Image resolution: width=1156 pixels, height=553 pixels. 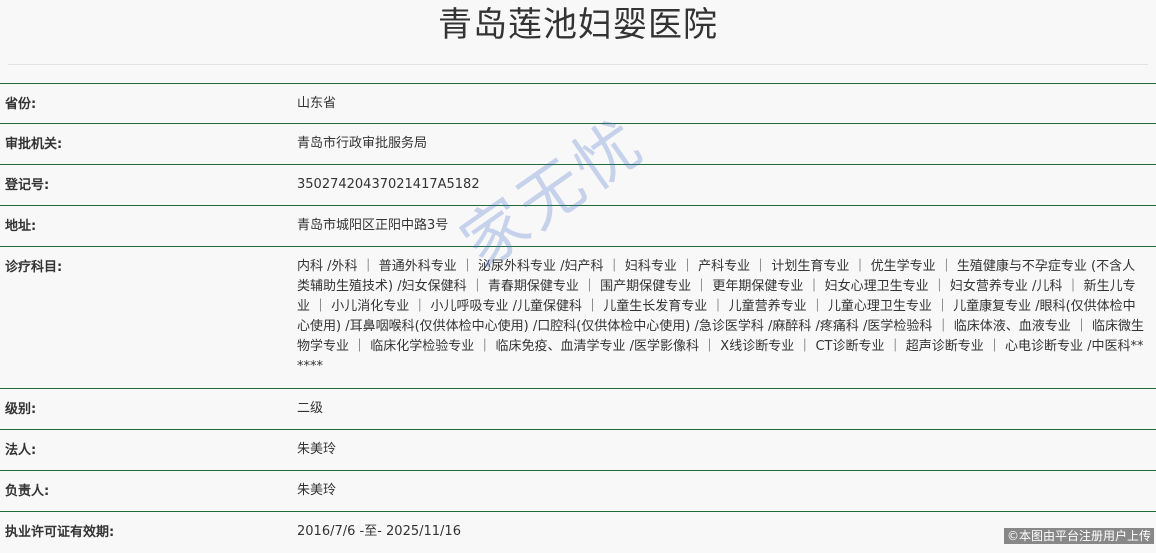 What do you see at coordinates (388, 184) in the screenshot?
I see `row-value: 35027420437021417A5182` at bounding box center [388, 184].